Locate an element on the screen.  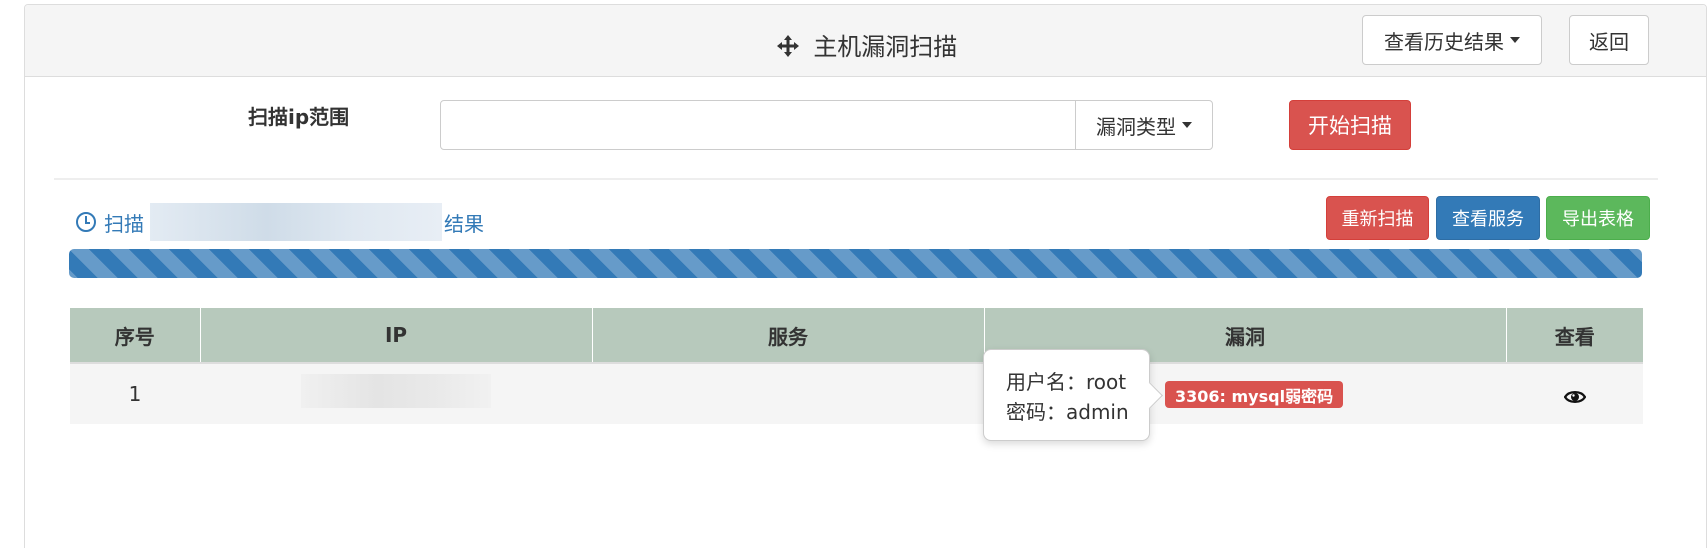
popover-password: 密码：admin is located at coordinates (1067, 412).